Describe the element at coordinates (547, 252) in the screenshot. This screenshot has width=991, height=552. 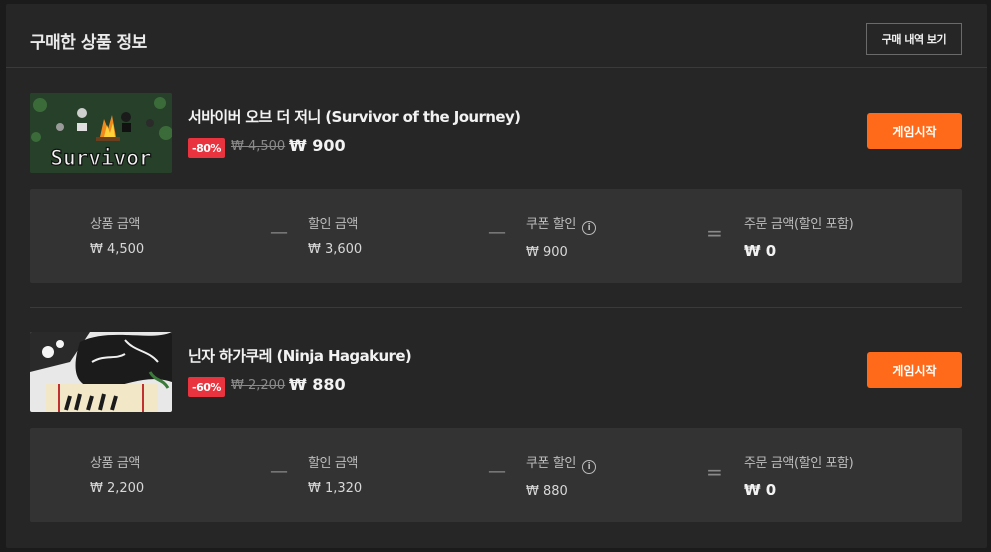
I see `summary-value: ₩ 900` at that location.